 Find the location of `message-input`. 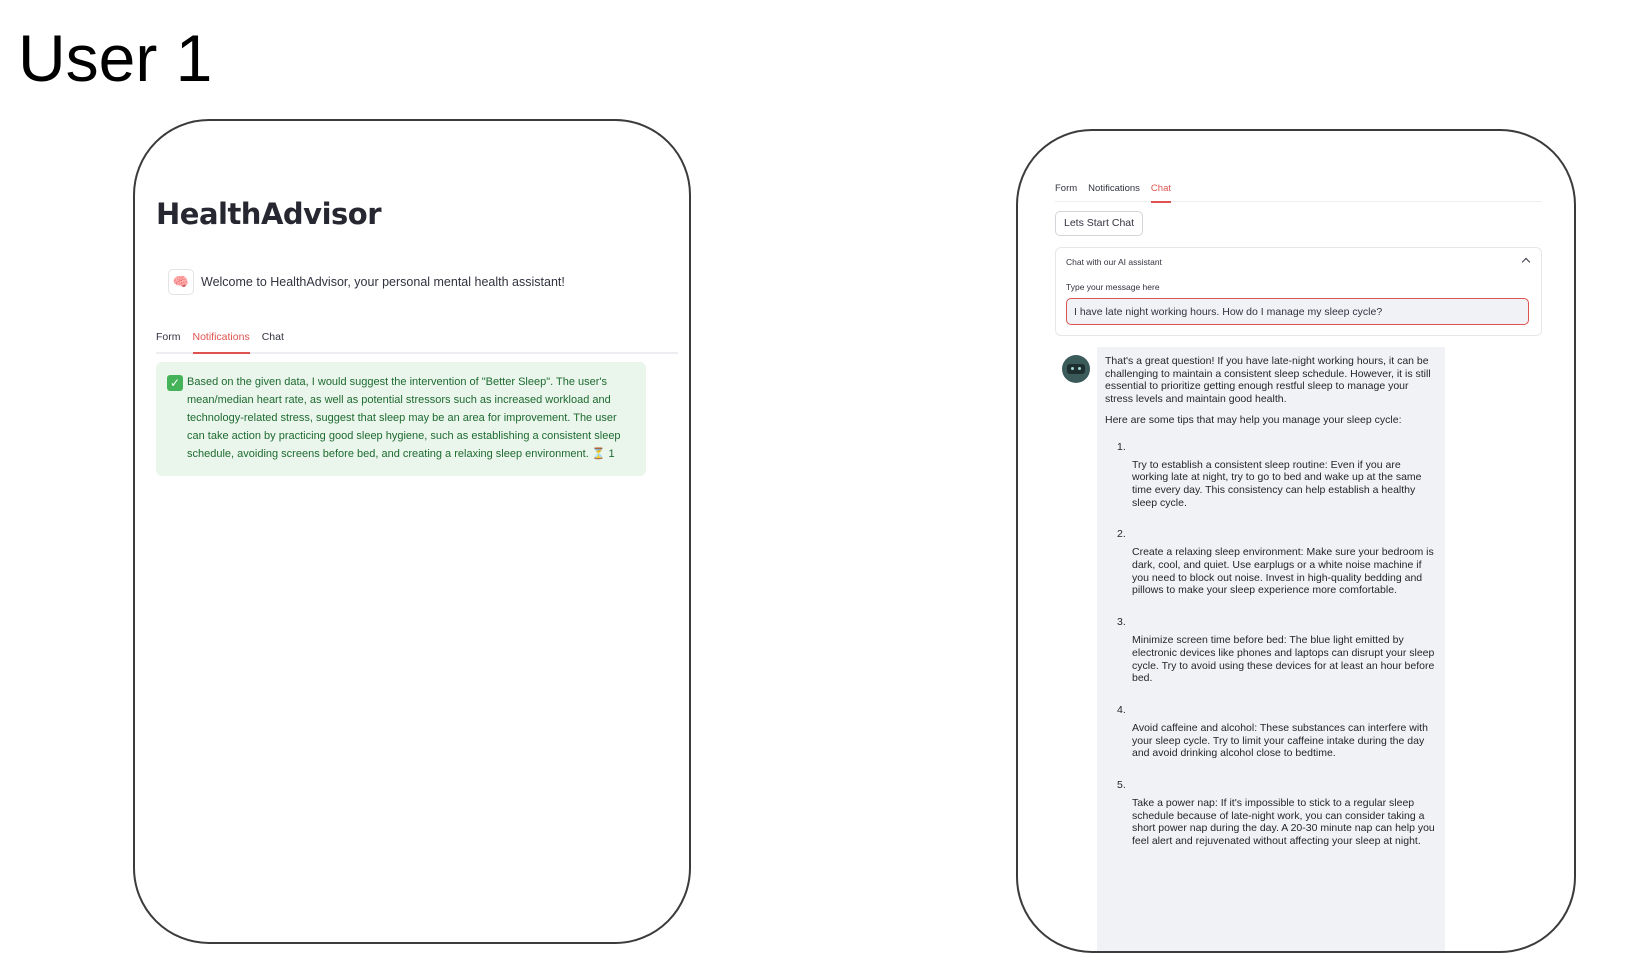

message-input is located at coordinates (1297, 311).